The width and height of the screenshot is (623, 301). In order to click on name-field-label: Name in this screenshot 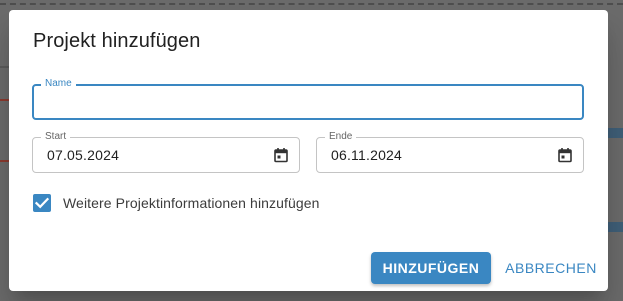, I will do `click(58, 84)`.